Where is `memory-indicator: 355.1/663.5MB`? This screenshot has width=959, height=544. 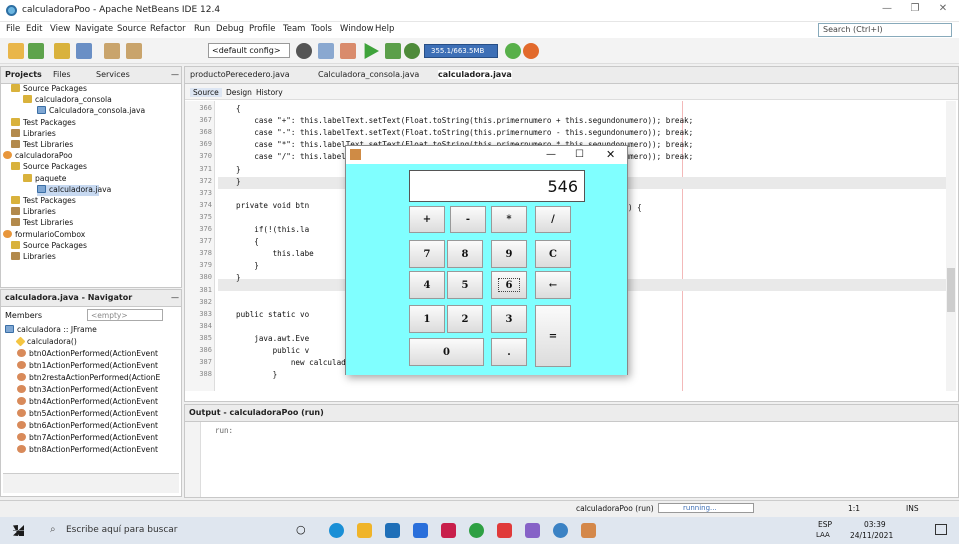
memory-indicator: 355.1/663.5MB is located at coordinates (461, 51).